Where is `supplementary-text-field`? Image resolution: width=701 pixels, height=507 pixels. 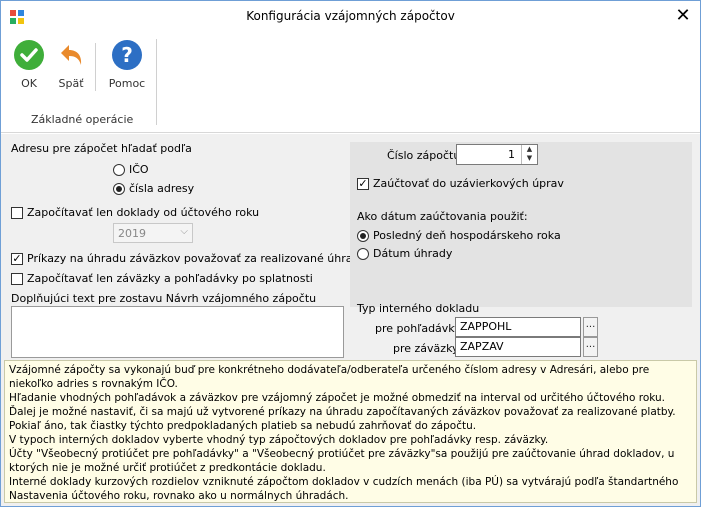 supplementary-text-field is located at coordinates (177, 332).